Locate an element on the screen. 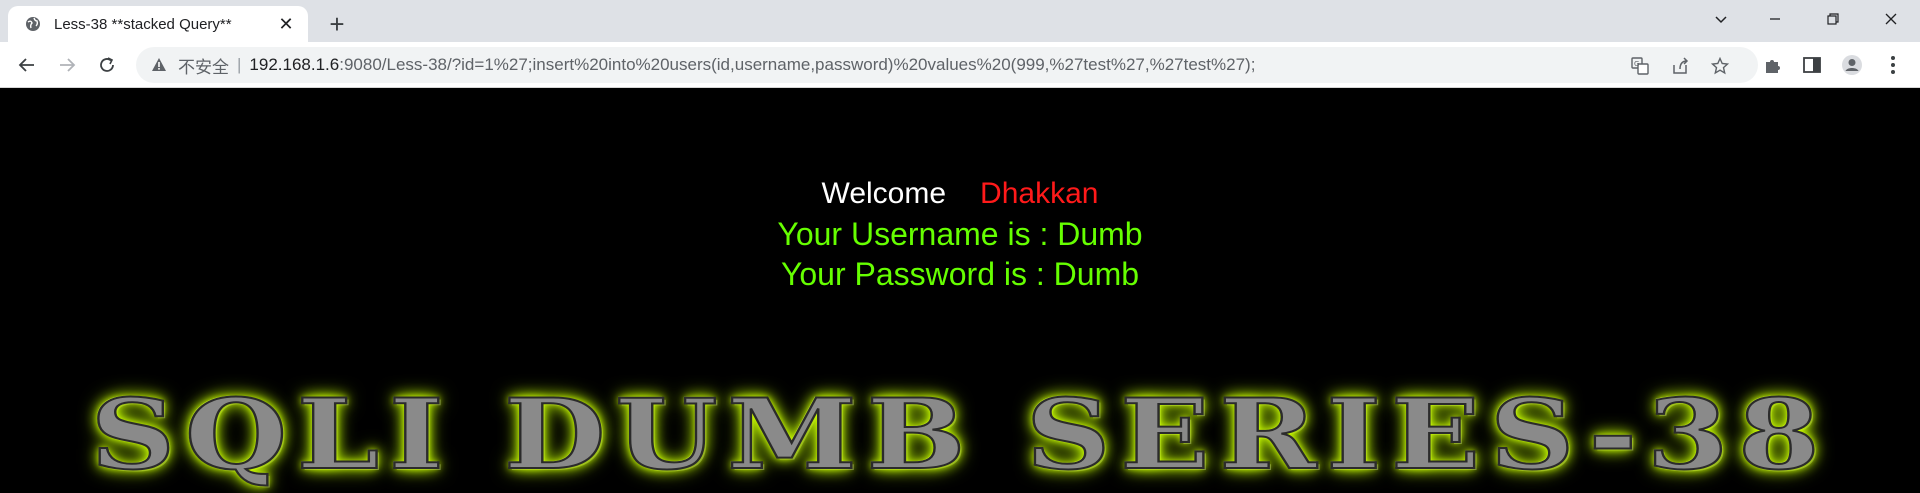  back-arrow-icon is located at coordinates (27, 65).